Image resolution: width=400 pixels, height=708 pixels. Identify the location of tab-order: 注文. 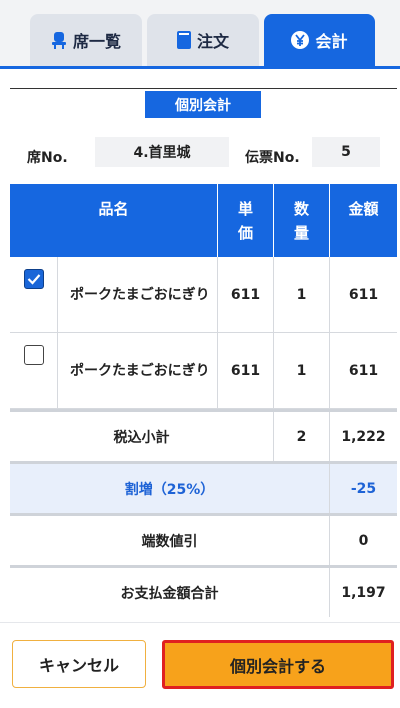
(203, 40).